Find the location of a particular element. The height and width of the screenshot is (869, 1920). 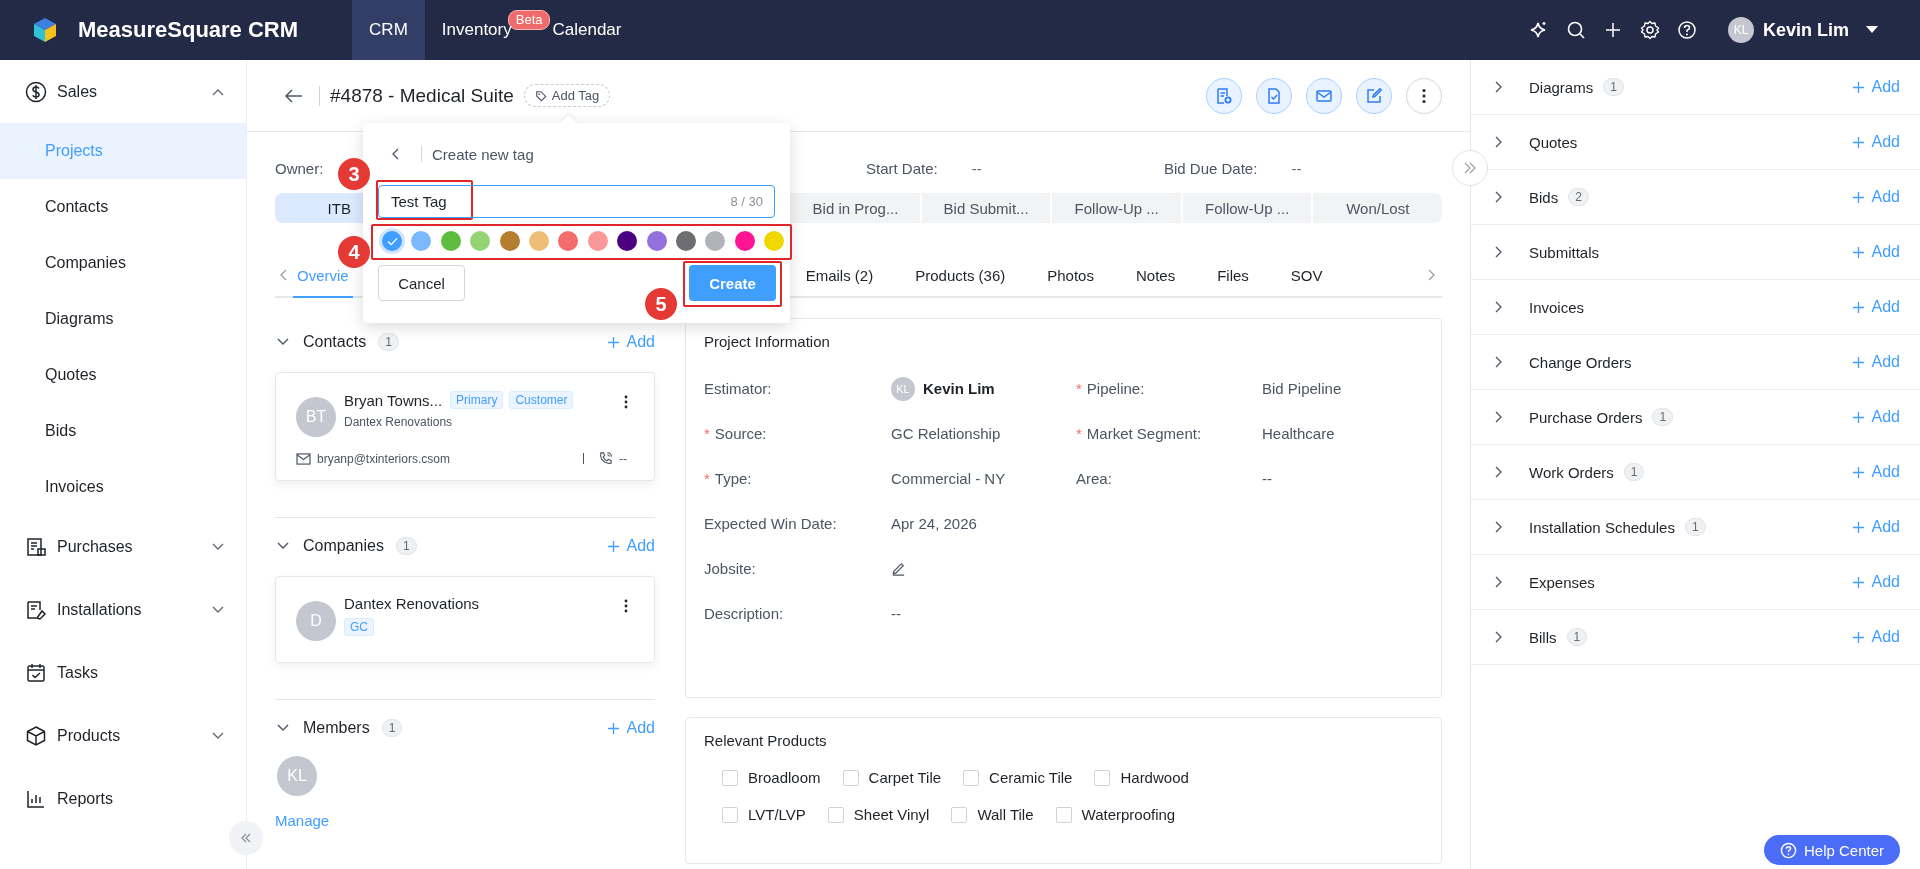

field-label: * Type: is located at coordinates (728, 478).